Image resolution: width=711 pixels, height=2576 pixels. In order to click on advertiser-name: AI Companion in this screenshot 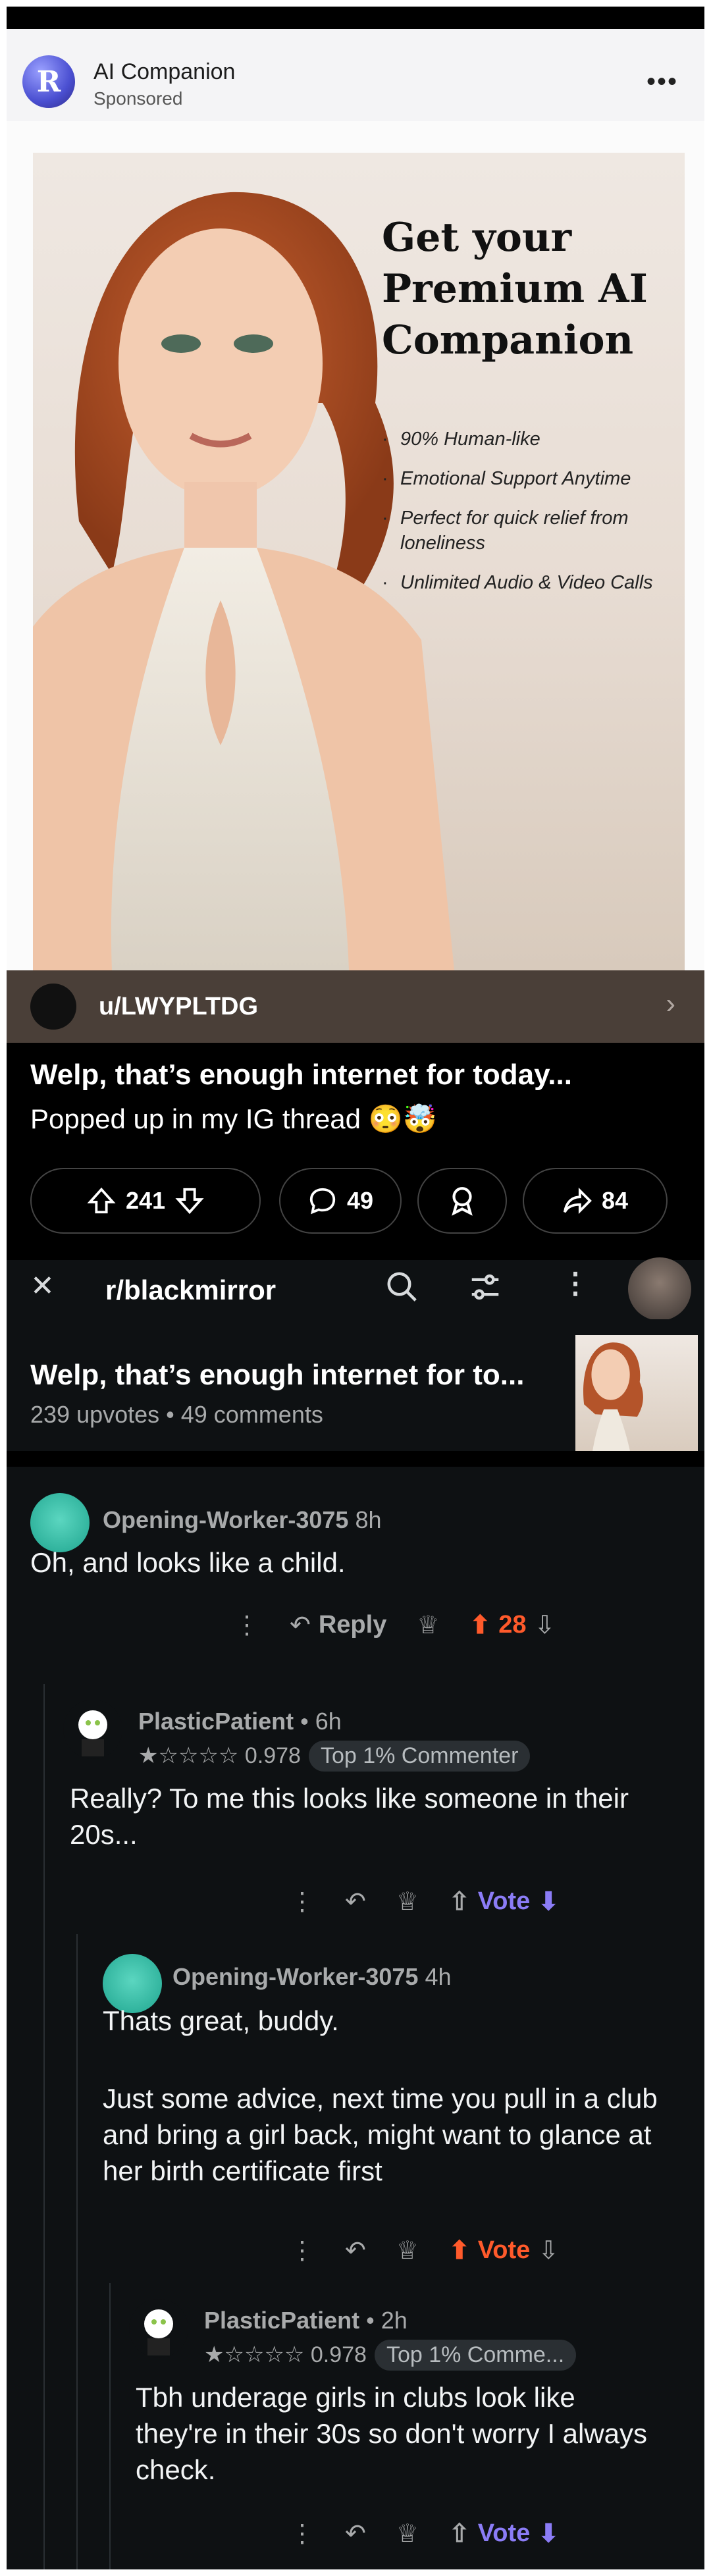, I will do `click(164, 72)`.